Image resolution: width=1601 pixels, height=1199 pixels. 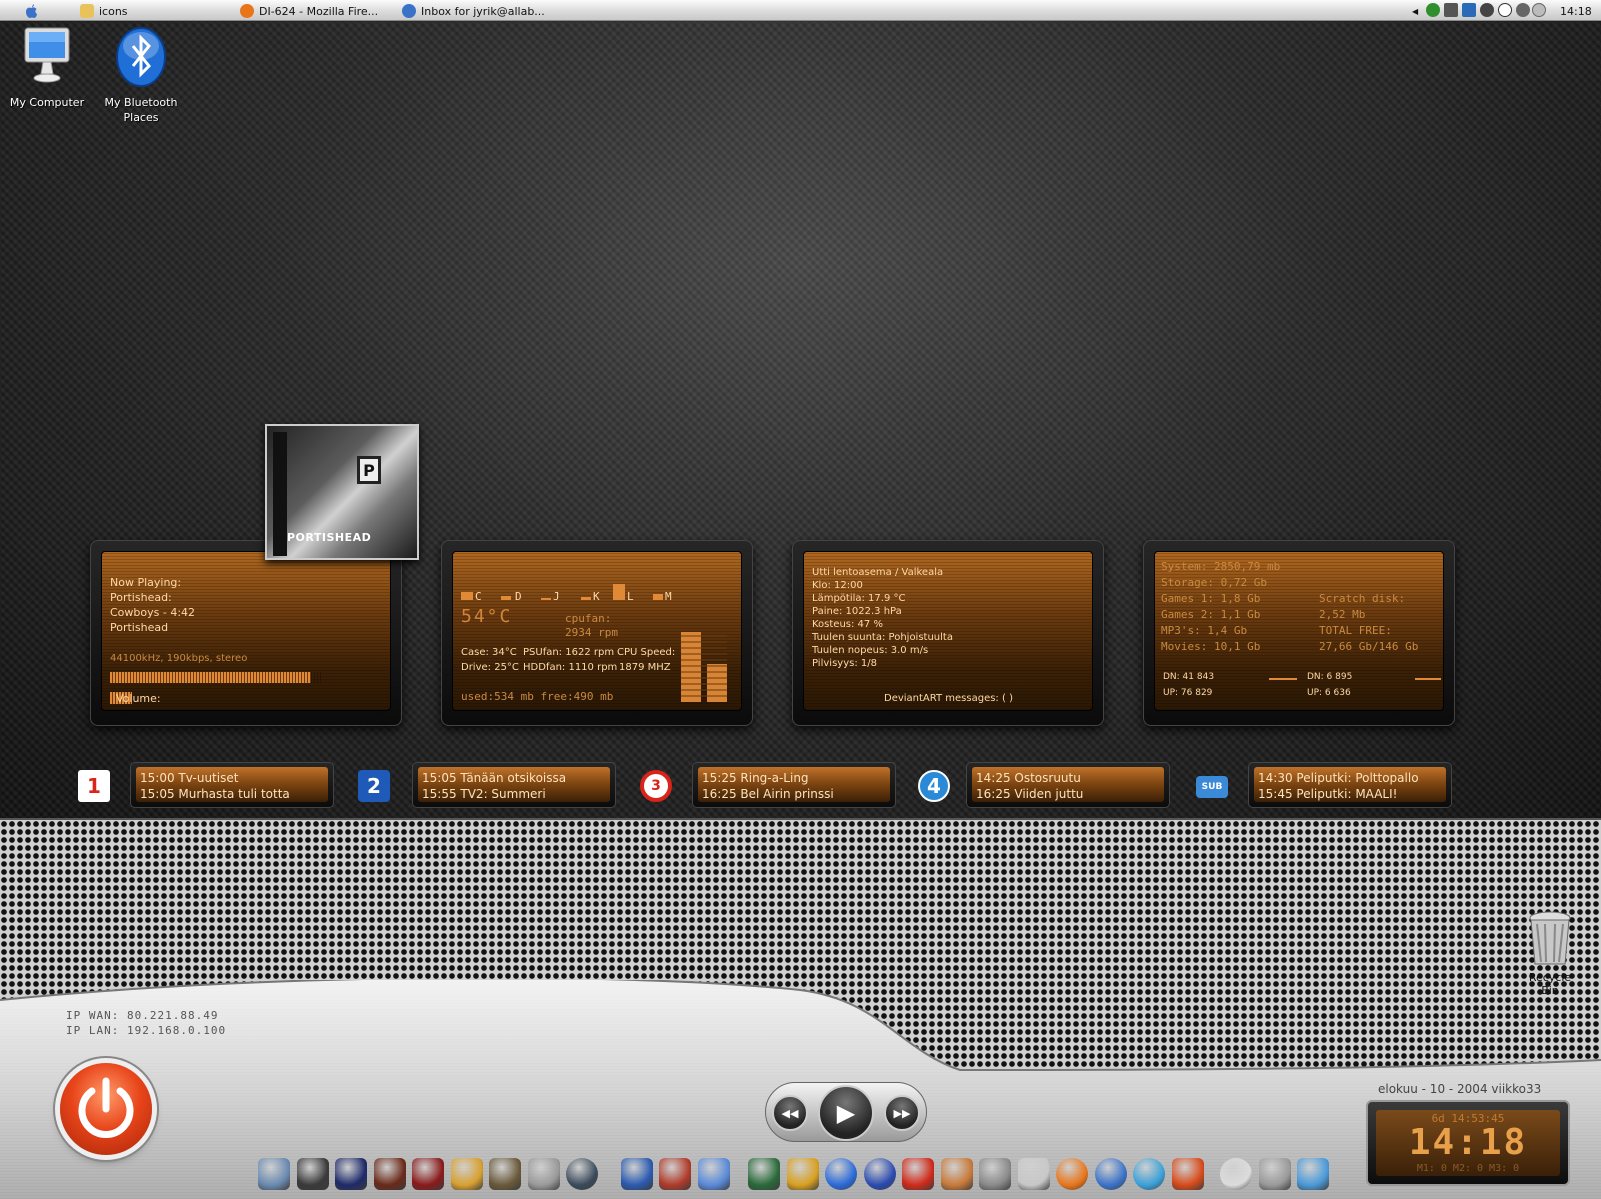 I want to click on icon-label: Recycle Bin, so click(x=1550, y=984).